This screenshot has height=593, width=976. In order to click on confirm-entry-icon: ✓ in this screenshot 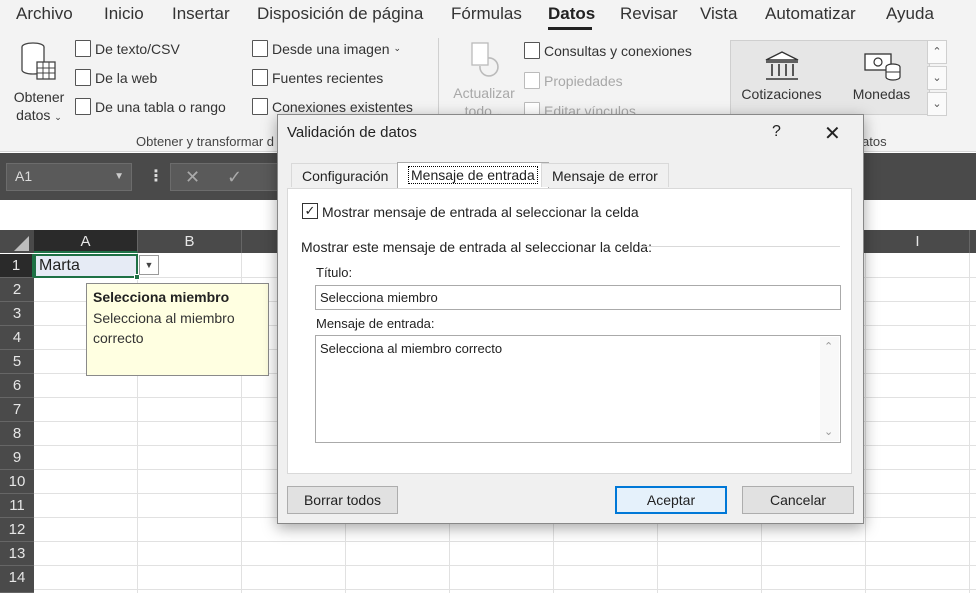, I will do `click(234, 177)`.